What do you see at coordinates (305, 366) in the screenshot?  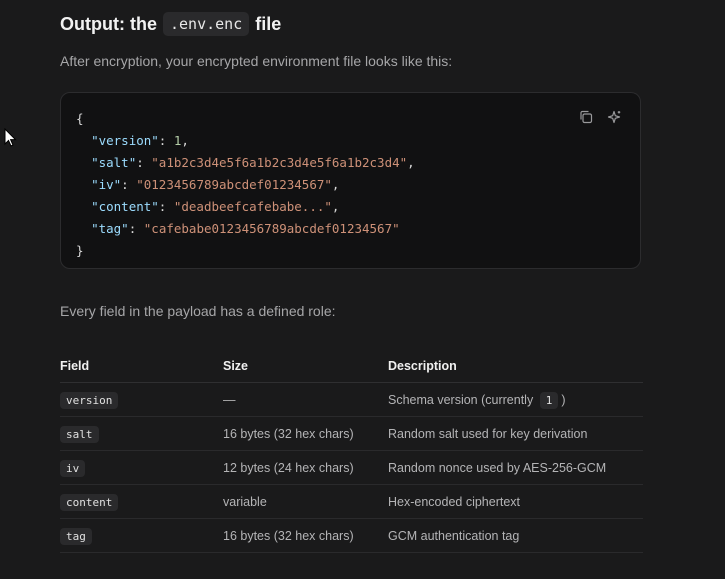 I see `header-size: Size` at bounding box center [305, 366].